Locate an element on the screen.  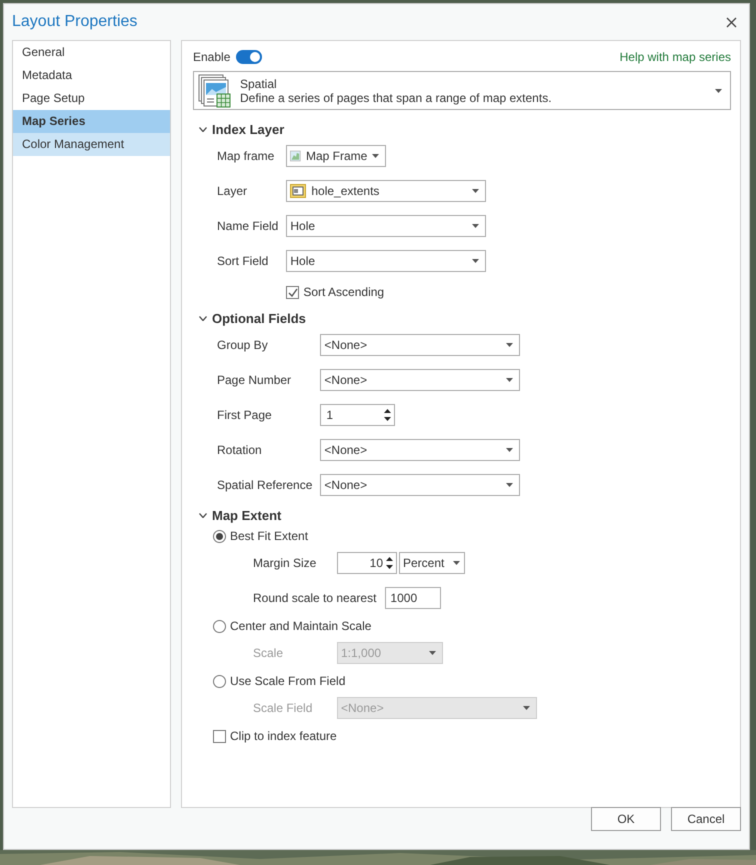
sidebar-item: Map Series is located at coordinates (91, 121).